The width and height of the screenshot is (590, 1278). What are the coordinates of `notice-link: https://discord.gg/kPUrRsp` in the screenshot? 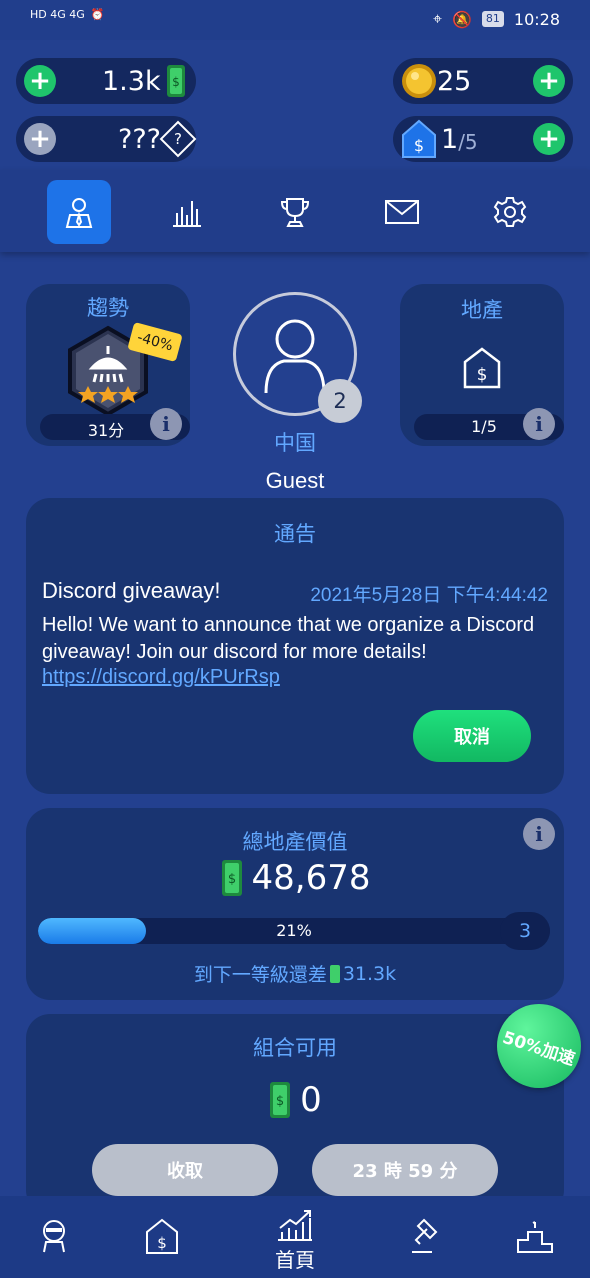 It's located at (161, 677).